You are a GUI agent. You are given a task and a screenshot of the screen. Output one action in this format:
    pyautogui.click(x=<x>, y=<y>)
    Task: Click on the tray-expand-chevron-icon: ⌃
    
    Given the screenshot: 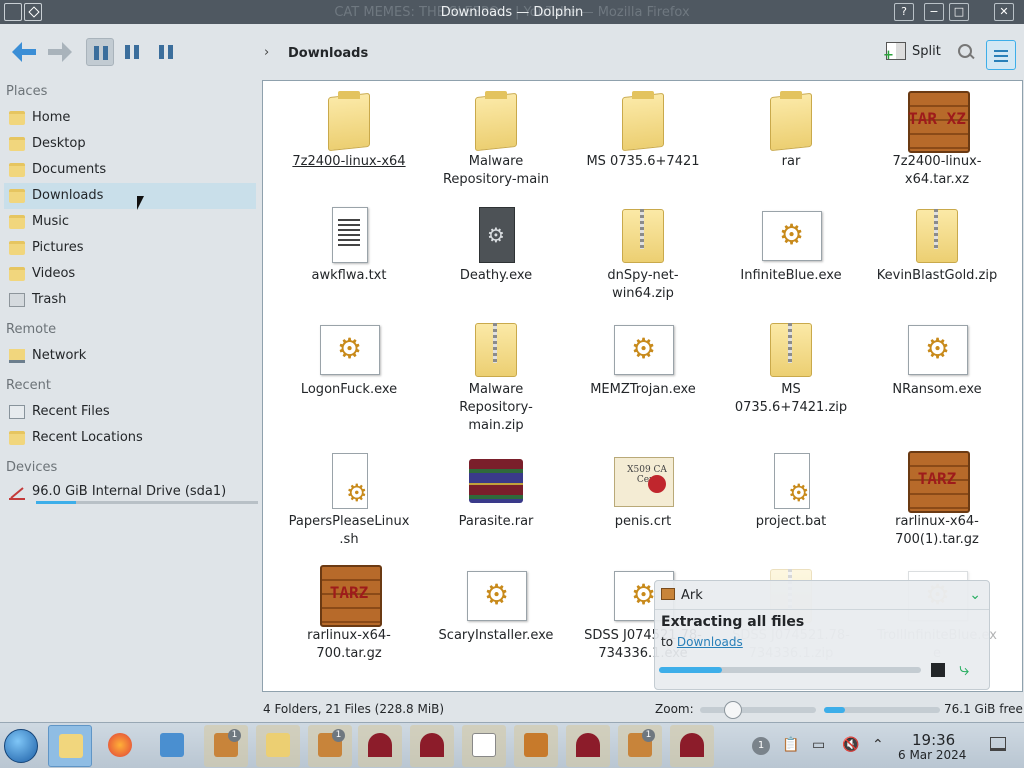 What is the action you would take?
    pyautogui.click(x=878, y=745)
    